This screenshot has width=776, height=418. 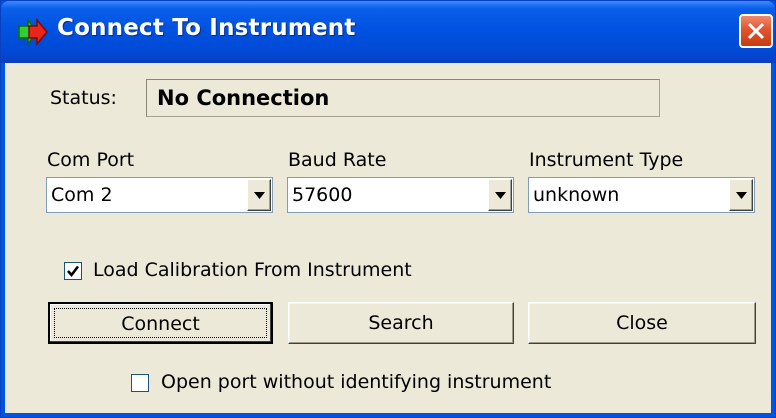 I want to click on open-port-label: Open port without identifying instrument, so click(x=356, y=382).